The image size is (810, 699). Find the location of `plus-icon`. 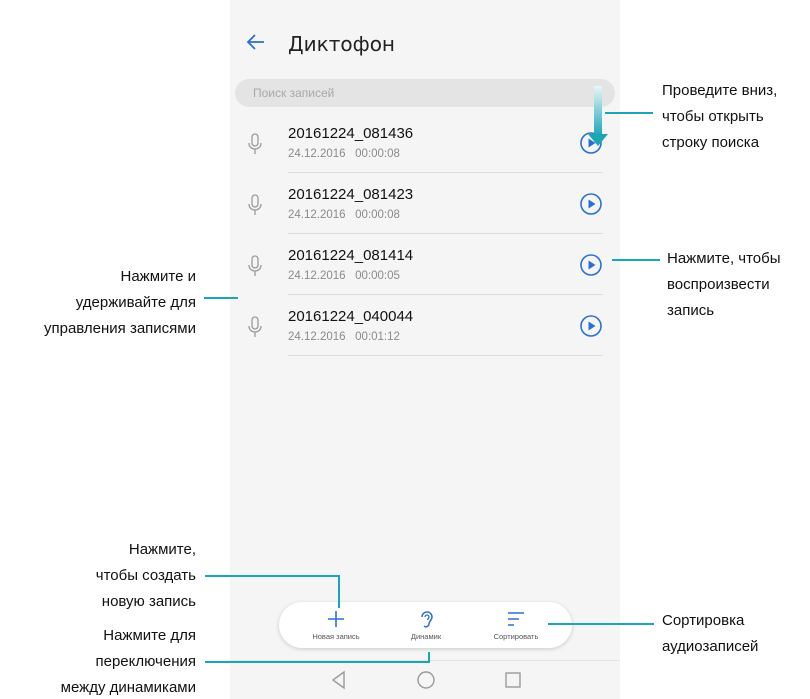

plus-icon is located at coordinates (336, 619).